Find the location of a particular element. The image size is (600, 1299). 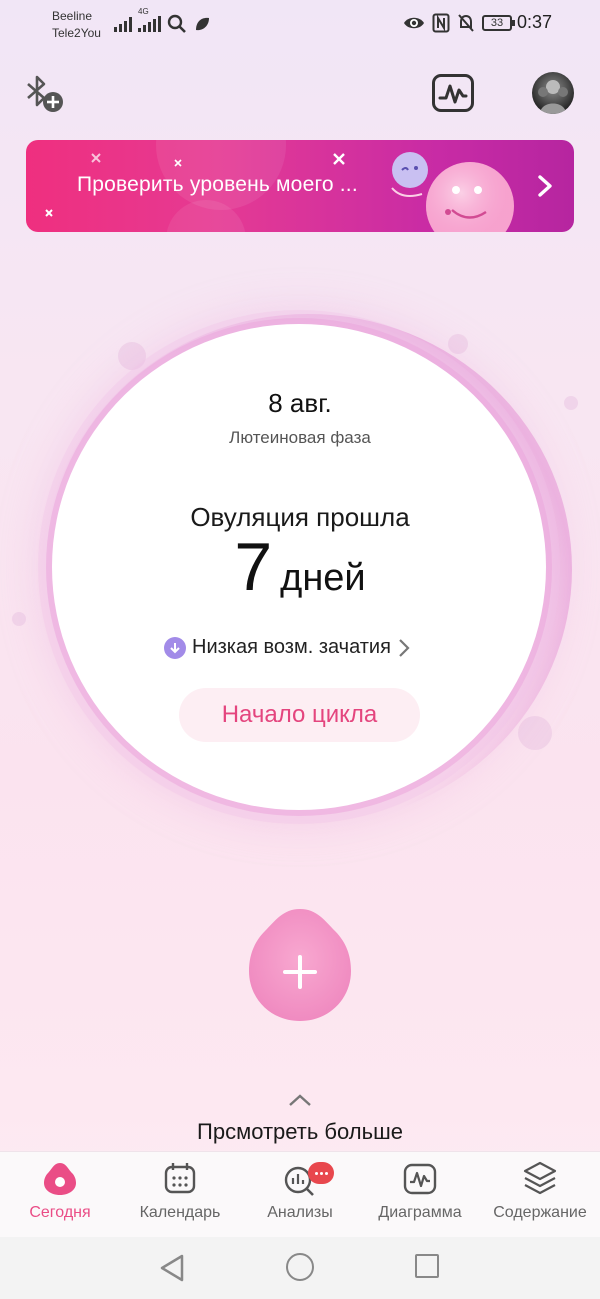

tab-chart: Диаграмма is located at coordinates (420, 1195).